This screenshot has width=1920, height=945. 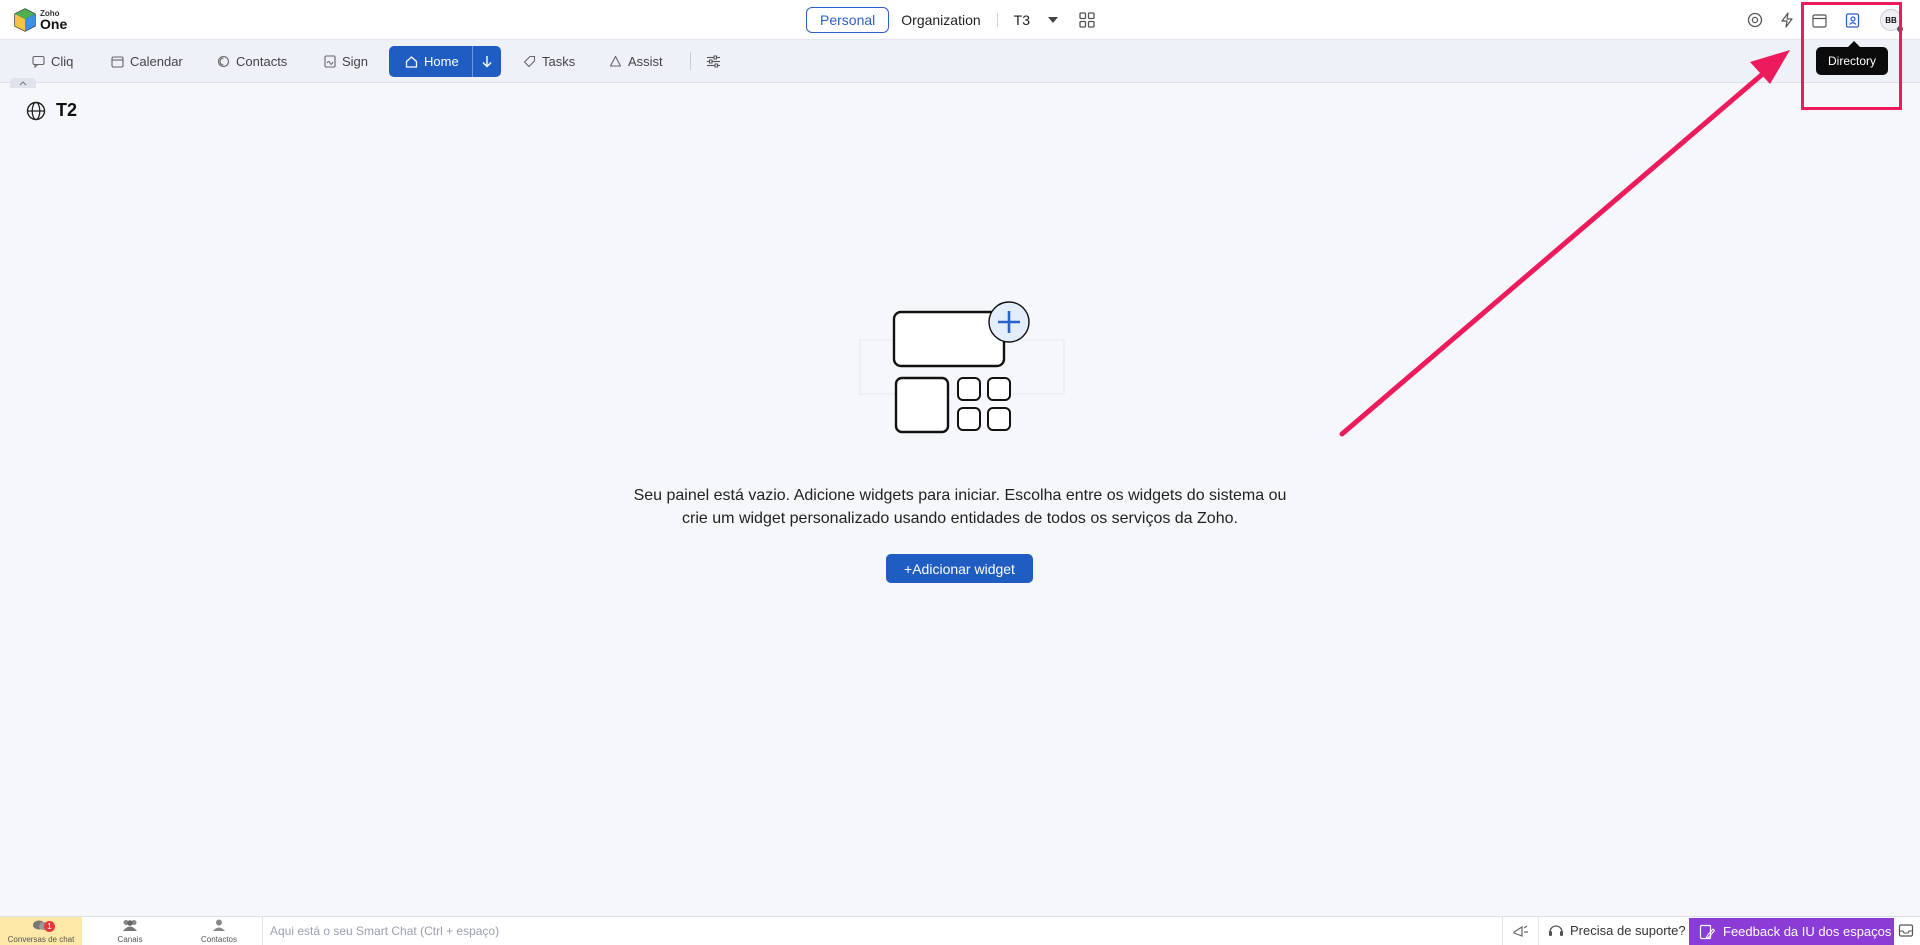 I want to click on space-tab-current: T3, so click(x=1022, y=20).